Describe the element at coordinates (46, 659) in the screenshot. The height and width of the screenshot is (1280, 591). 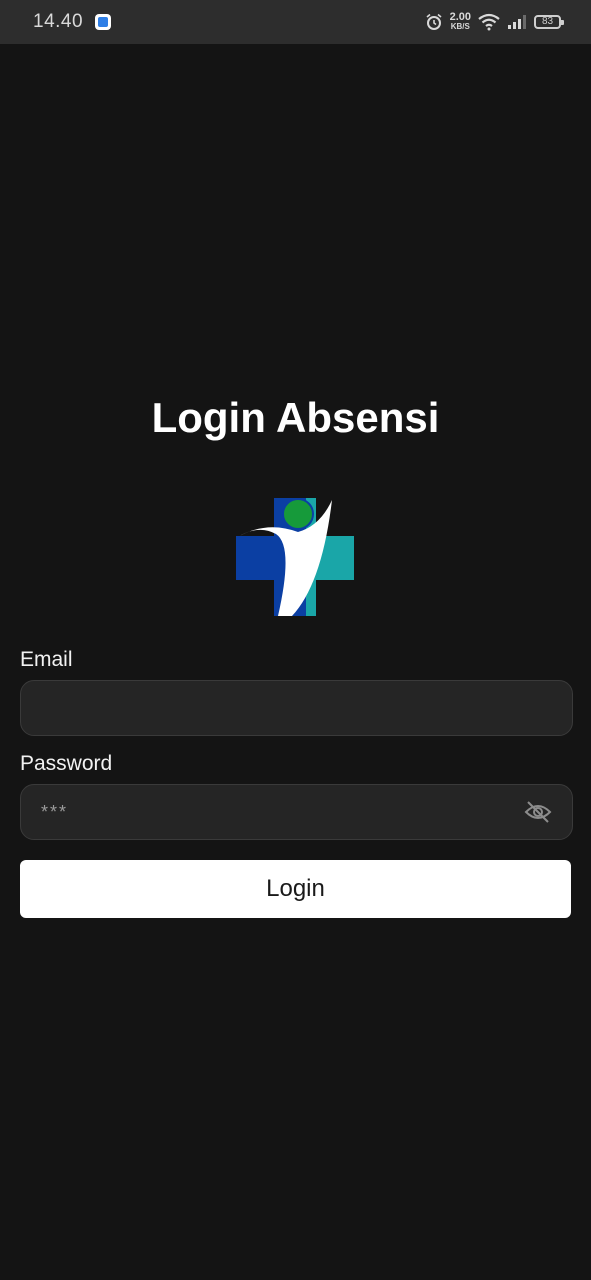
I see `email-label: Email` at that location.